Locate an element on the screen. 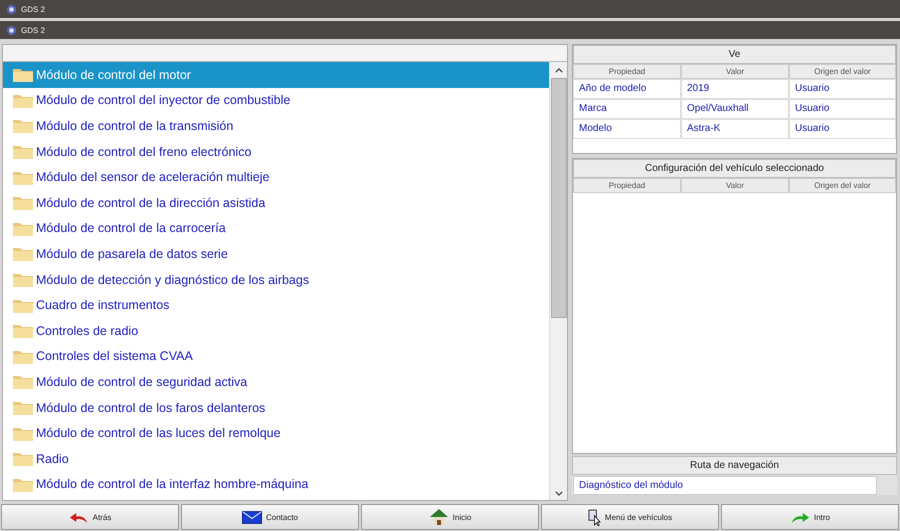 The image size is (900, 531). house-icon is located at coordinates (438, 517).